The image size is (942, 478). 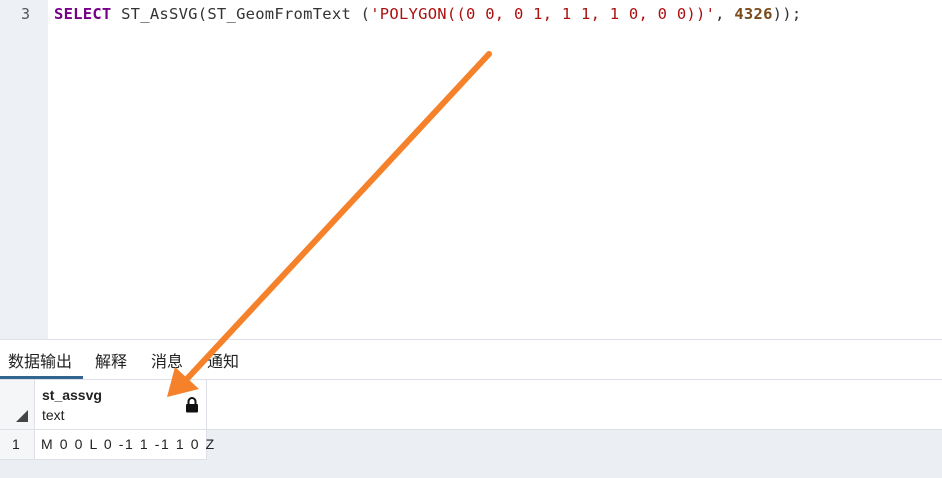 What do you see at coordinates (111, 359) in the screenshot?
I see `tab-explain: 解释` at bounding box center [111, 359].